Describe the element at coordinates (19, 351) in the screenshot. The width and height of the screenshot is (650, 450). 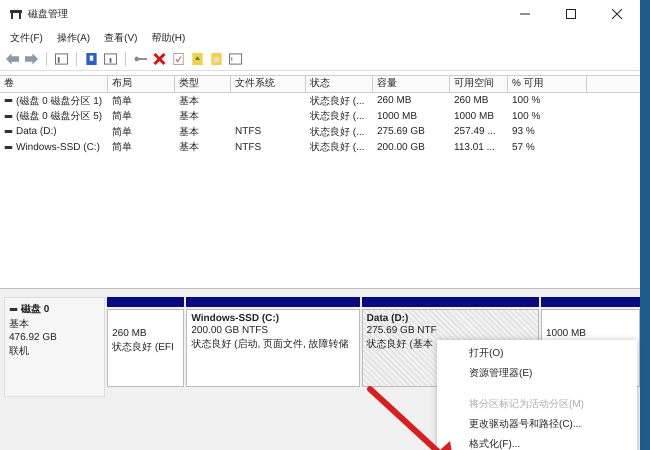
I see `disk-status: 联机` at that location.